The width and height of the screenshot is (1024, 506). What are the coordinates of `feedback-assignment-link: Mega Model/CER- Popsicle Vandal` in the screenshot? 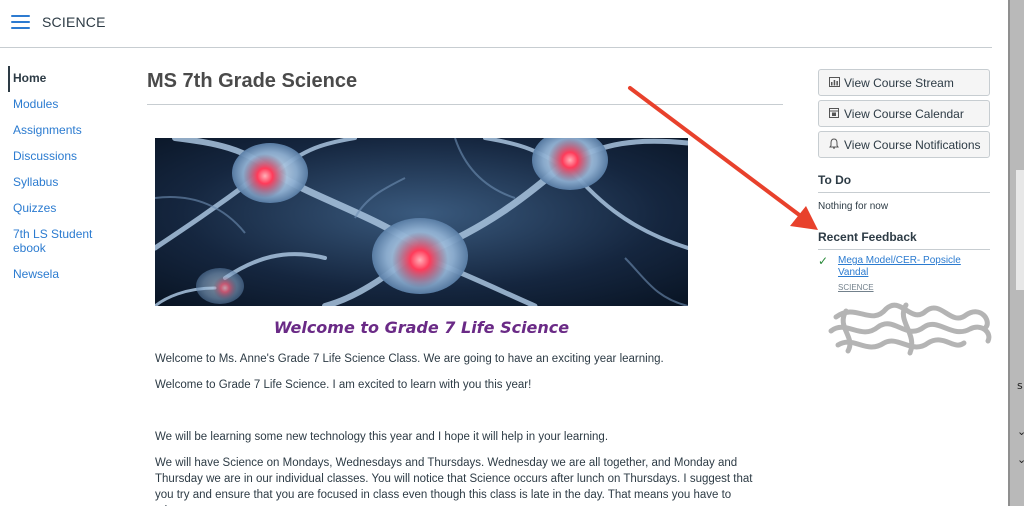 It's located at (908, 267).